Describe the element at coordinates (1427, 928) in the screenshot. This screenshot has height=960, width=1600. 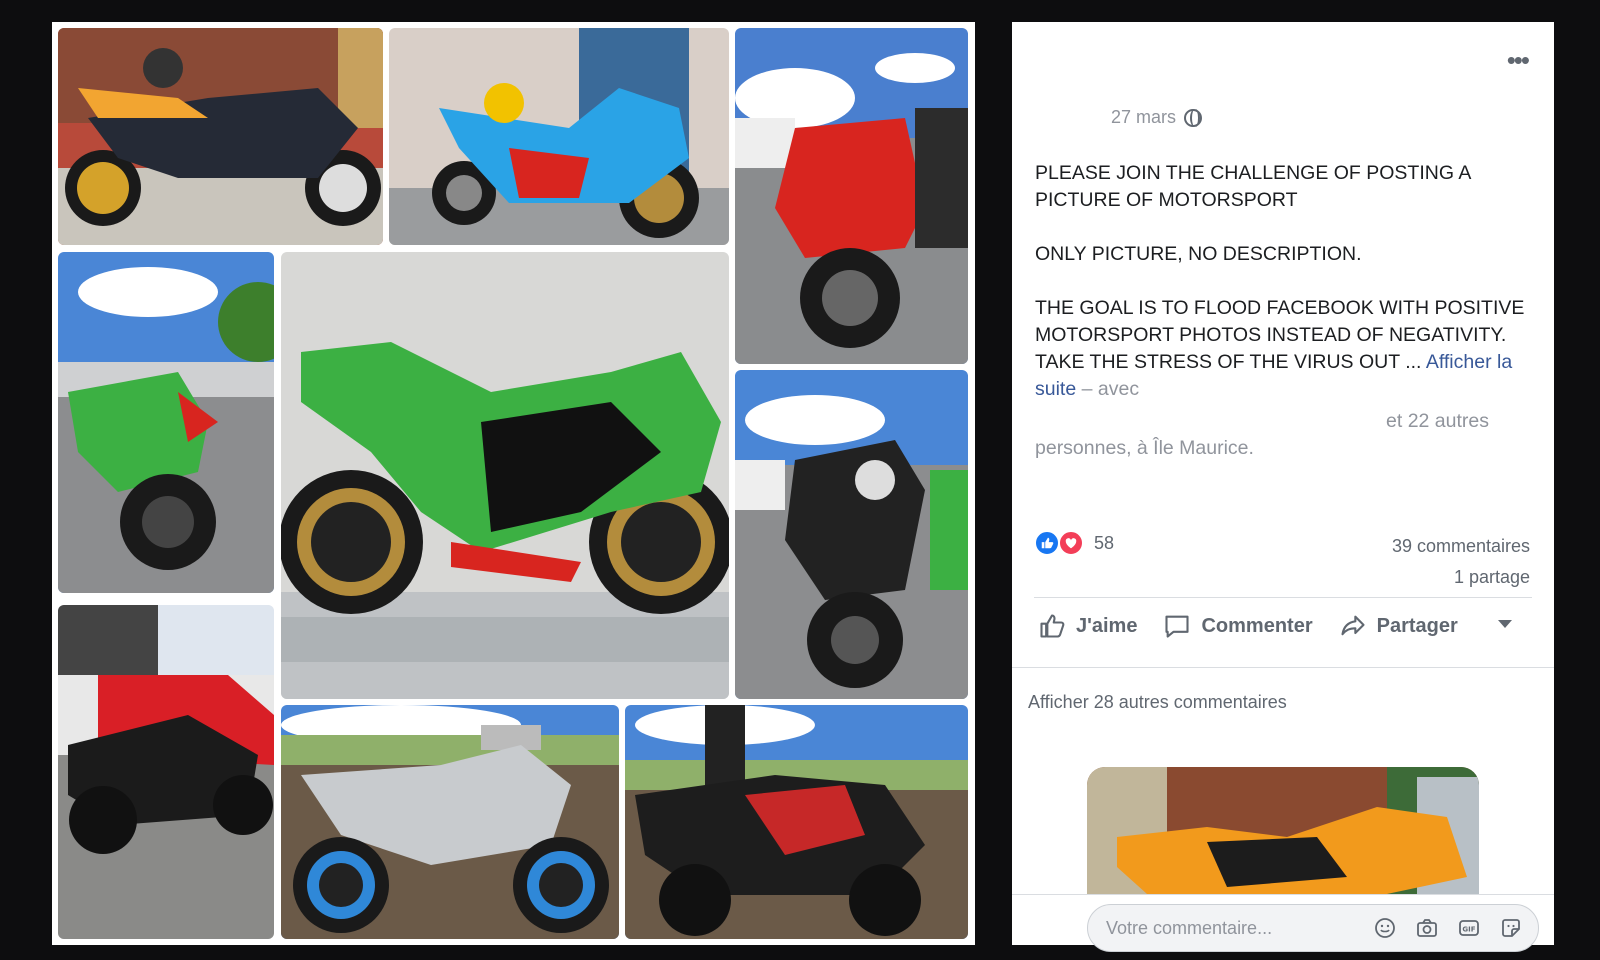
I see `camera-icon` at that location.